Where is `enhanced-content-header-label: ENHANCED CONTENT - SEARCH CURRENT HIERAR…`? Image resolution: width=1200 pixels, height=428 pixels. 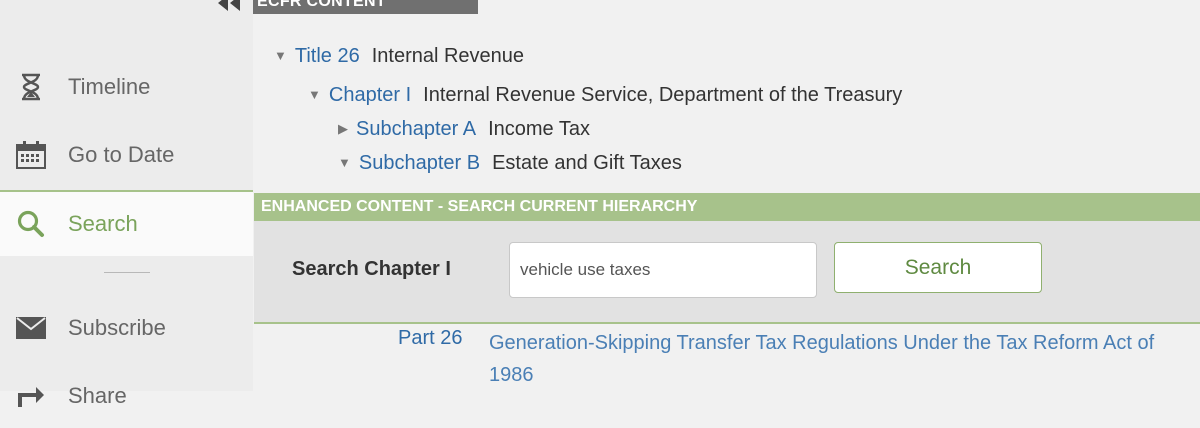 enhanced-content-header-label: ENHANCED CONTENT - SEARCH CURRENT HIERAR… is located at coordinates (479, 206).